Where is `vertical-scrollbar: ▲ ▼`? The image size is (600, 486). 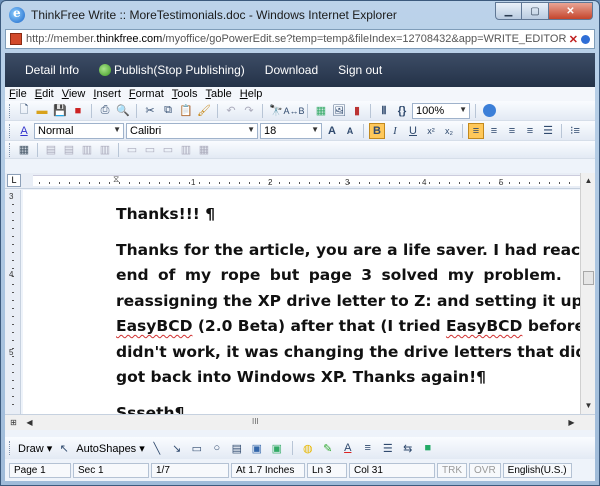
vertical-scrollbar: ▲ ▼ is located at coordinates (587, 293).